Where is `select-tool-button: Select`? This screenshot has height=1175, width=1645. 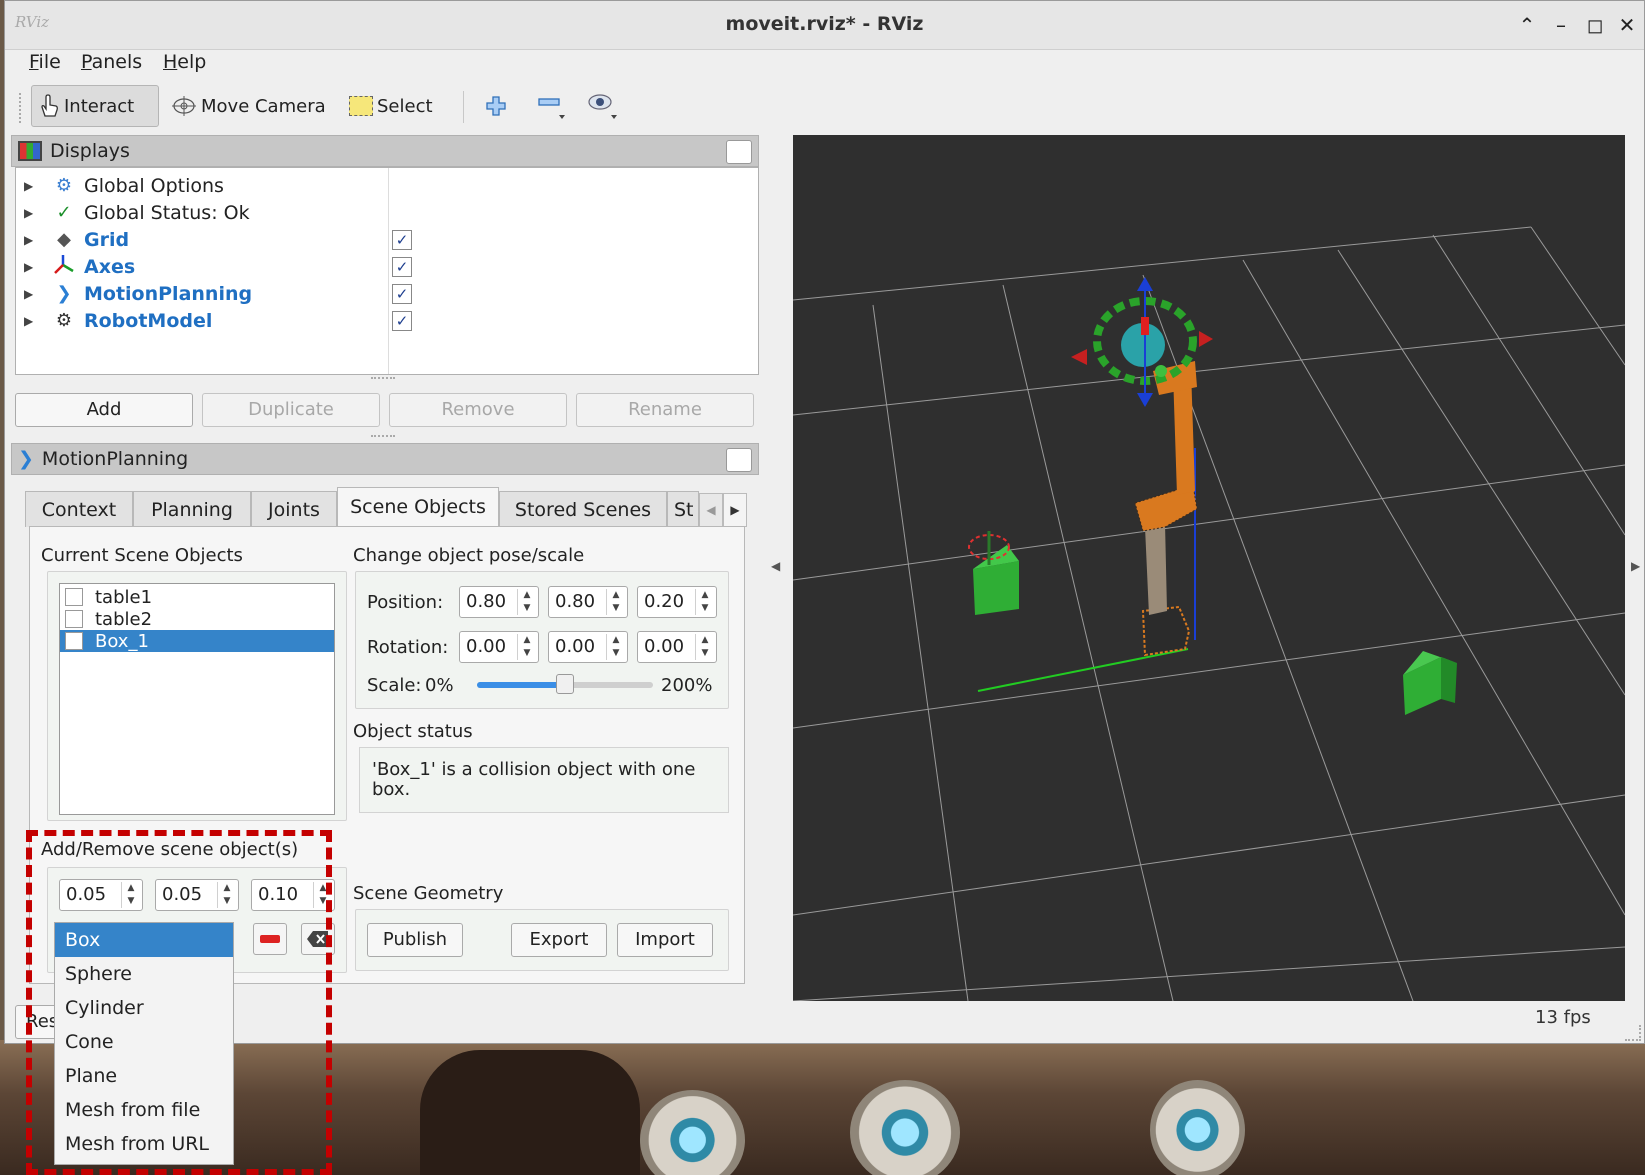 select-tool-button: Select is located at coordinates (391, 106).